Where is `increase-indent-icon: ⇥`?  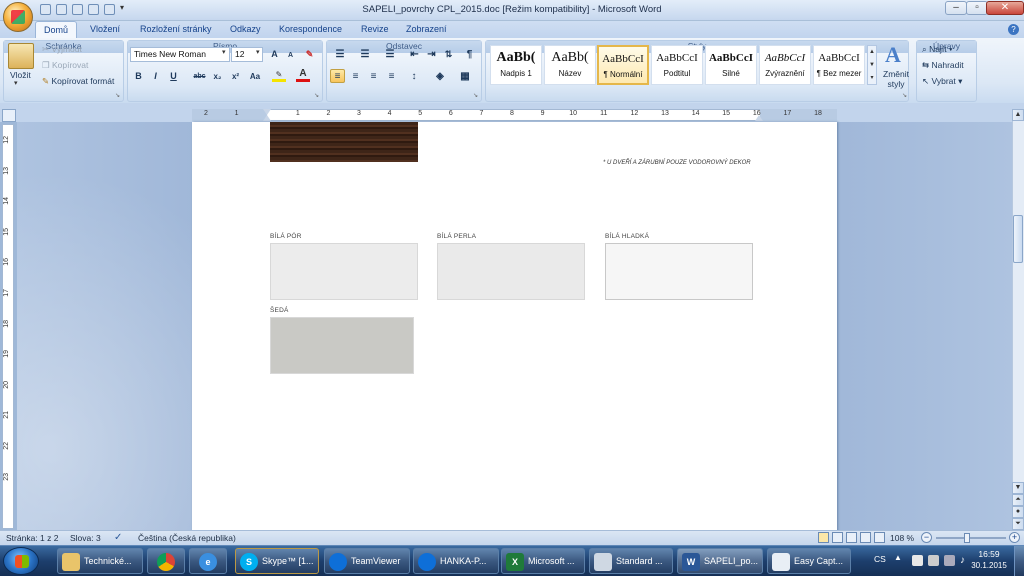 increase-indent-icon: ⇥ is located at coordinates (431, 54).